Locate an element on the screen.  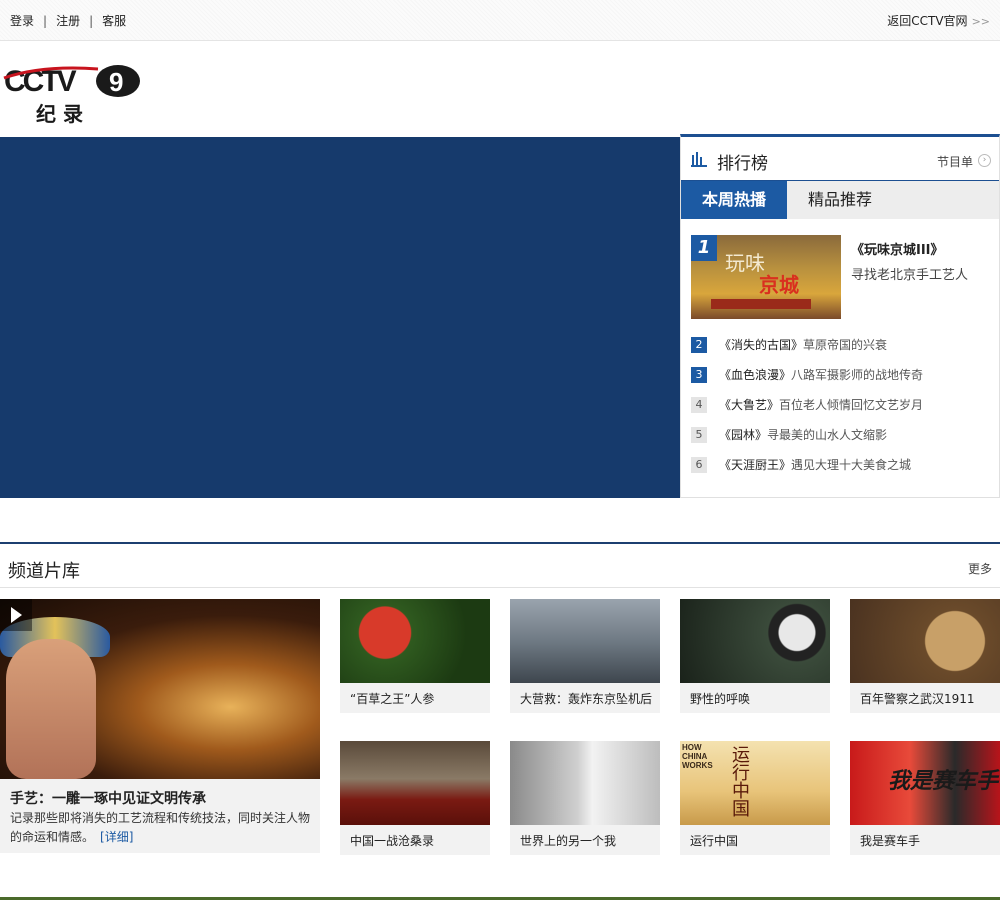
item-text: 《园林》寻最美的山水人文缩影 is located at coordinates (803, 435).